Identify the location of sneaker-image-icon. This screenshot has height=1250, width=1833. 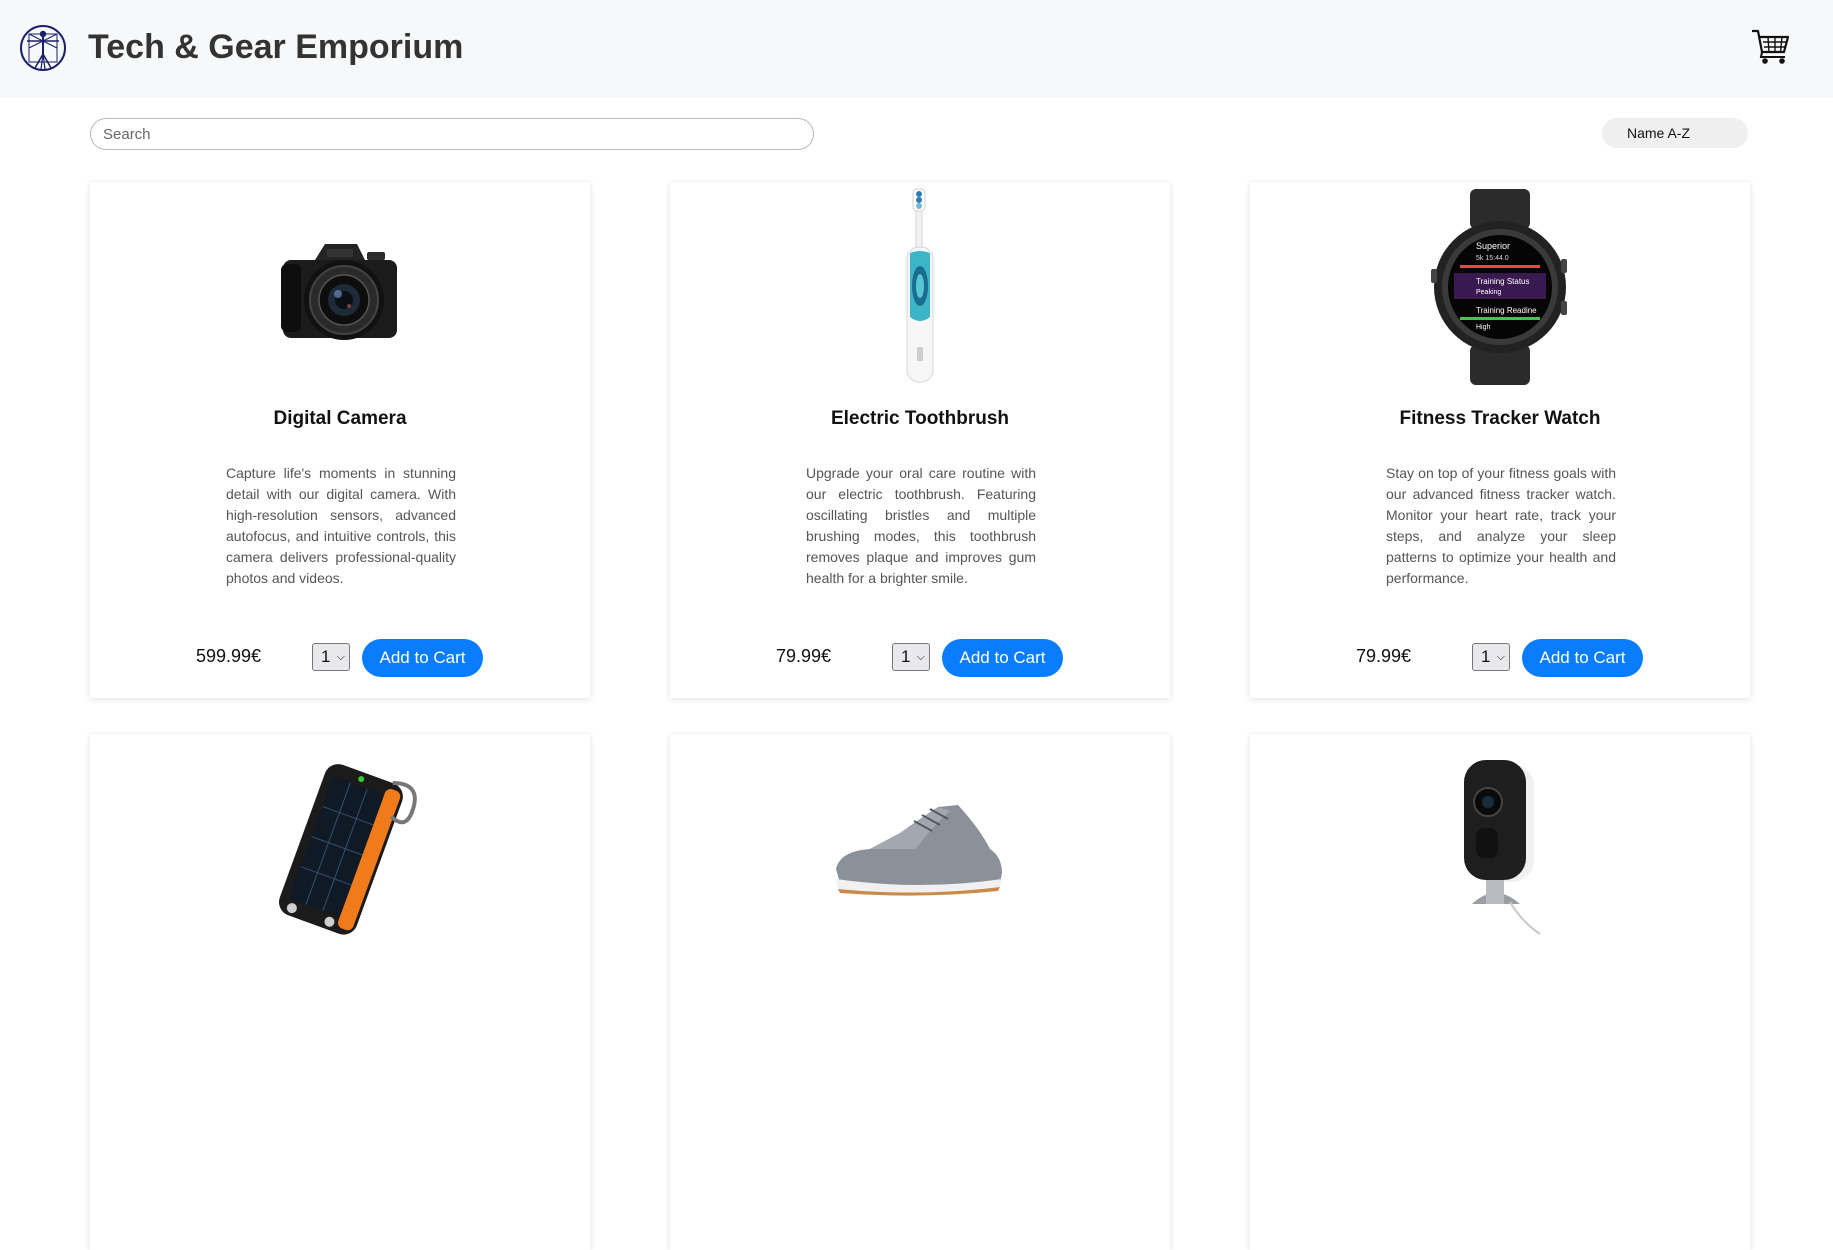
(919, 850).